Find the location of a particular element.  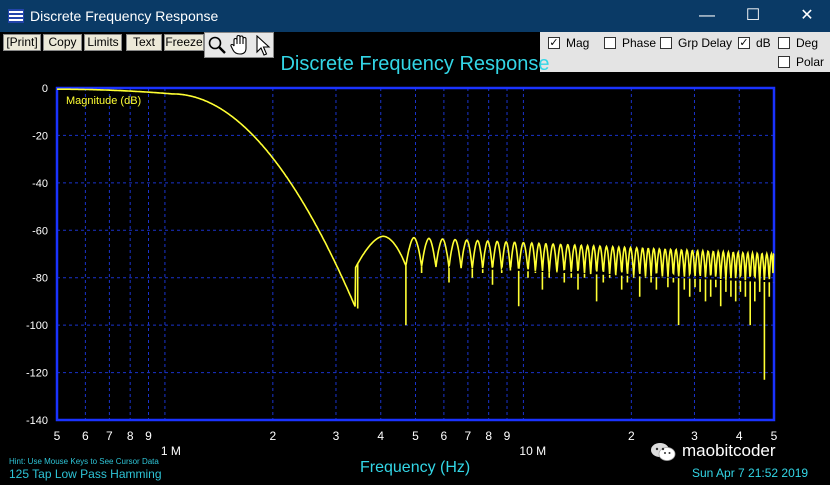

hint-text: Hint: Use Mouse Keys to See Cursor Data is located at coordinates (84, 461).